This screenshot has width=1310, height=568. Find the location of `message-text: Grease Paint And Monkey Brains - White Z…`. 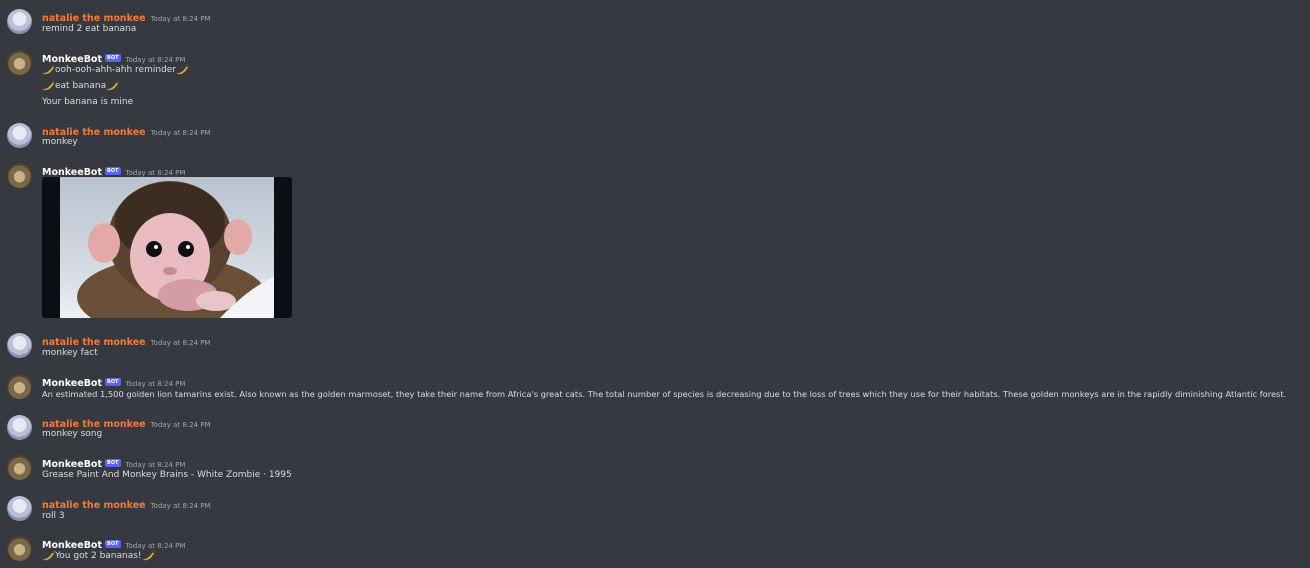

message-text: Grease Paint And Monkey Brains - White Z… is located at coordinates (167, 475).